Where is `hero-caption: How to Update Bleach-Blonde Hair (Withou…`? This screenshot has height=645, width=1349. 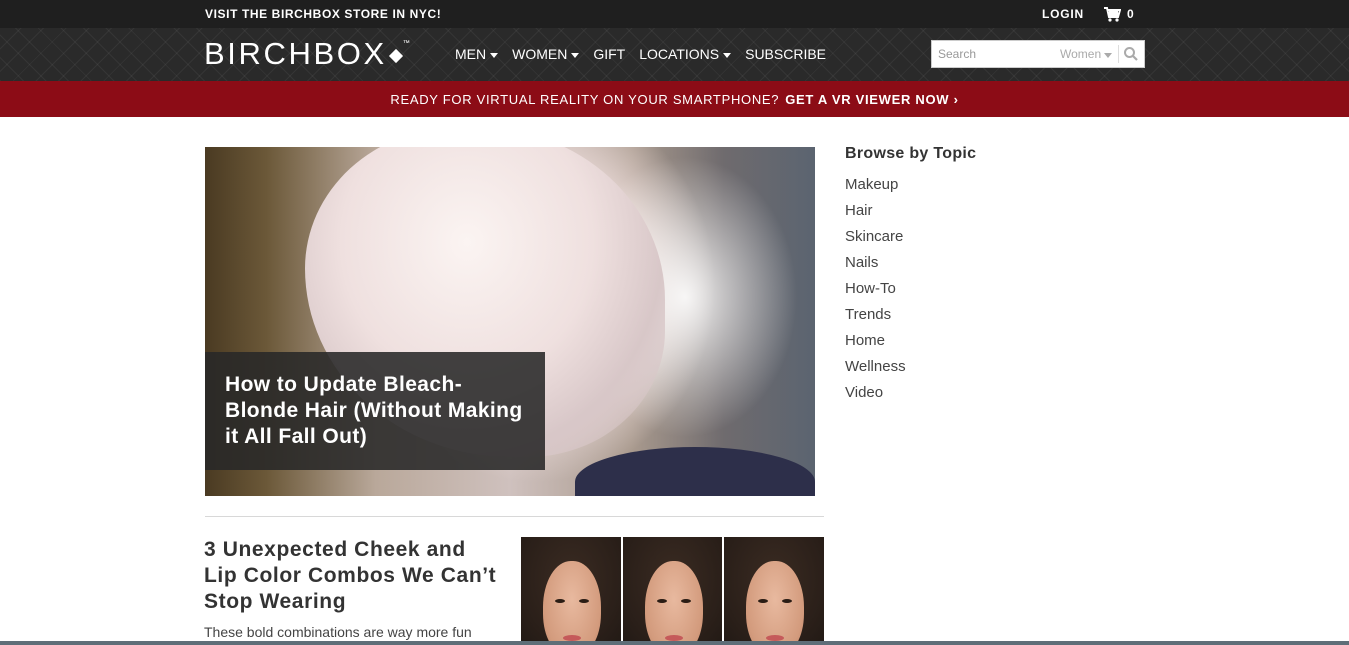
hero-caption: How to Update Bleach-Blonde Hair (Withou… is located at coordinates (375, 411).